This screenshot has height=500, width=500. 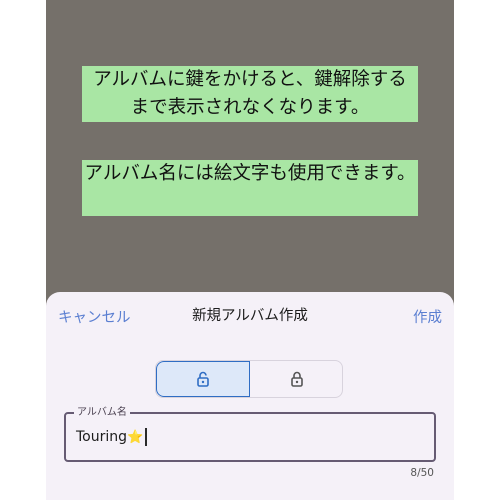 I want to click on sheet-header: キャンセル 新規アルバム作成 作成, so click(x=250, y=316).